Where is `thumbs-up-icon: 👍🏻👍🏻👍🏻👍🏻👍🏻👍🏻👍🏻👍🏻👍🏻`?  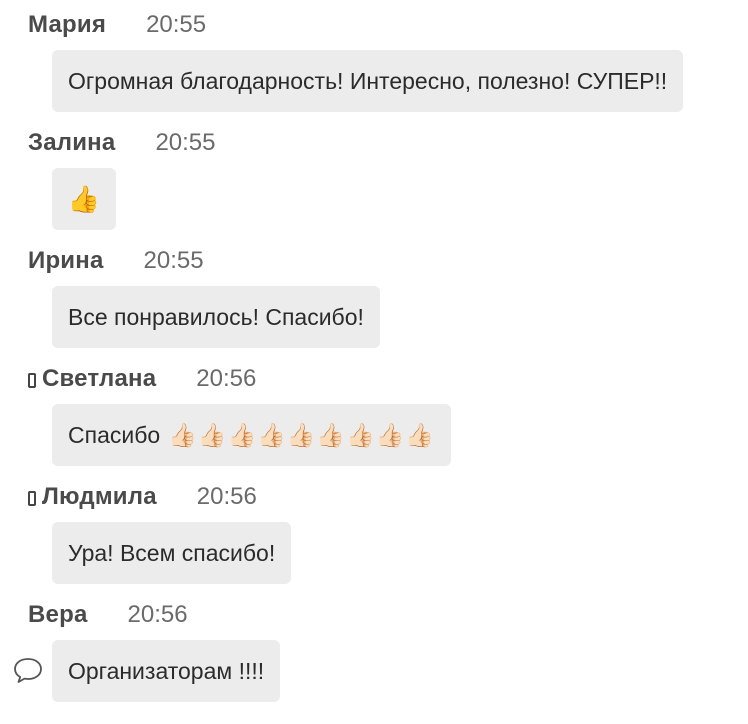 thumbs-up-icon: 👍🏻👍🏻👍🏻👍🏻👍🏻👍🏻👍🏻👍🏻👍🏻 is located at coordinates (301, 435).